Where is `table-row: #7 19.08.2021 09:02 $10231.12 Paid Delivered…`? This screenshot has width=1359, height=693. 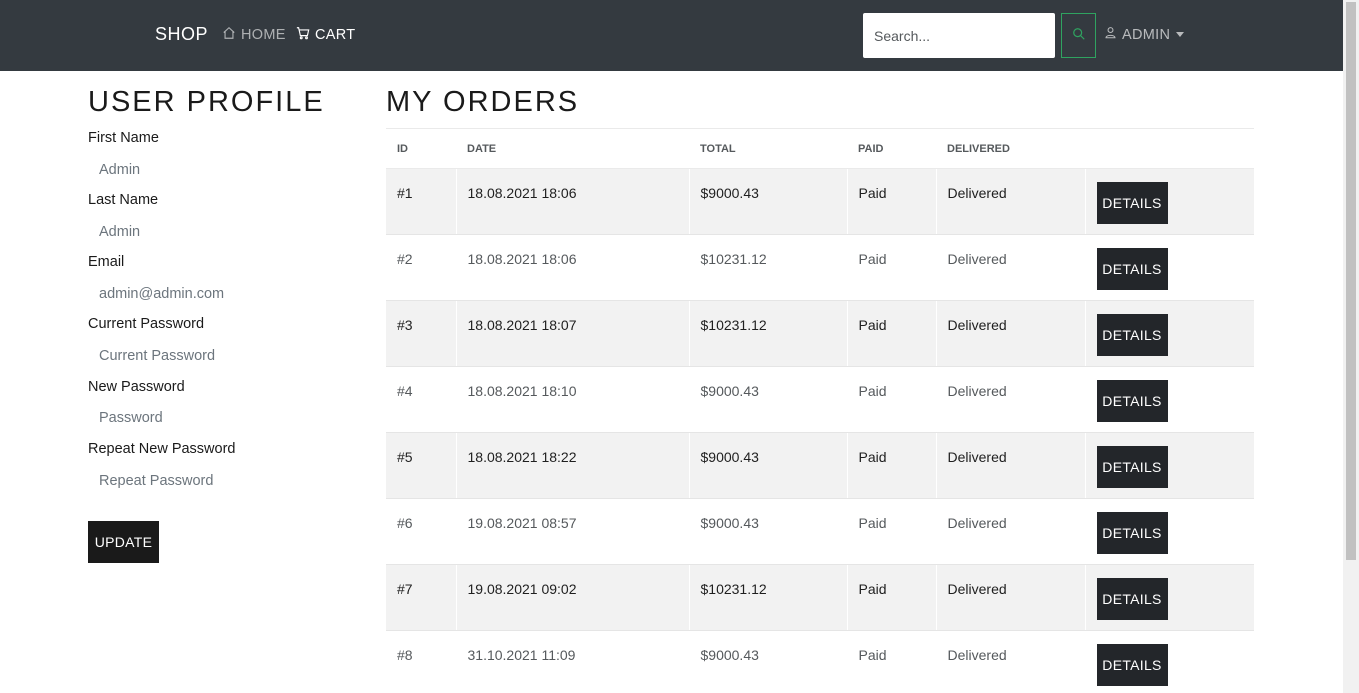
table-row: #7 19.08.2021 09:02 $10231.12 Paid Delivered… is located at coordinates (820, 597).